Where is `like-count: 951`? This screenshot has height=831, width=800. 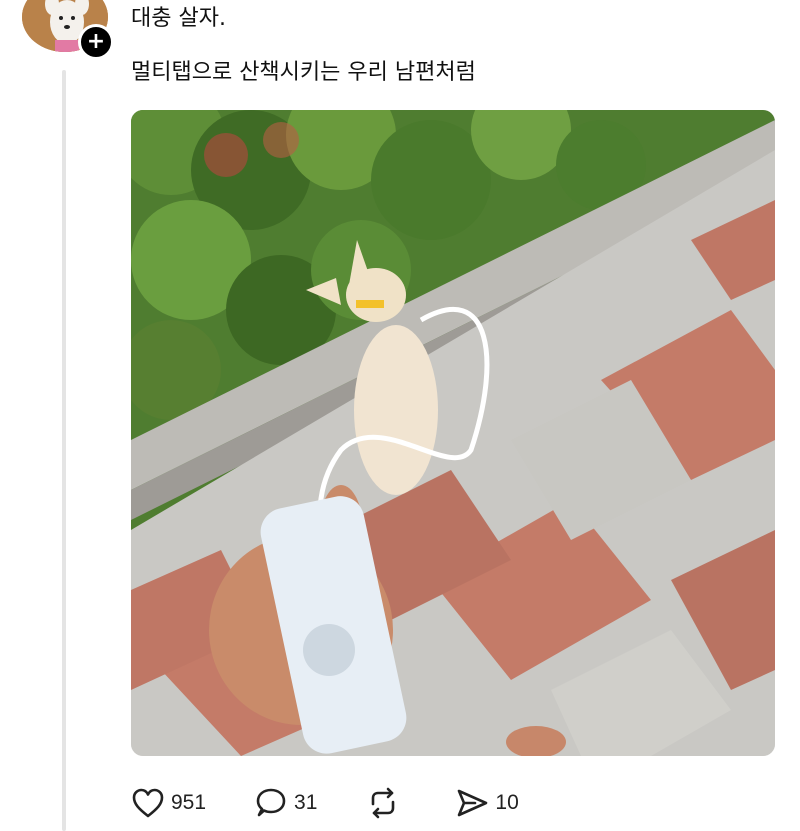 like-count: 951 is located at coordinates (189, 802).